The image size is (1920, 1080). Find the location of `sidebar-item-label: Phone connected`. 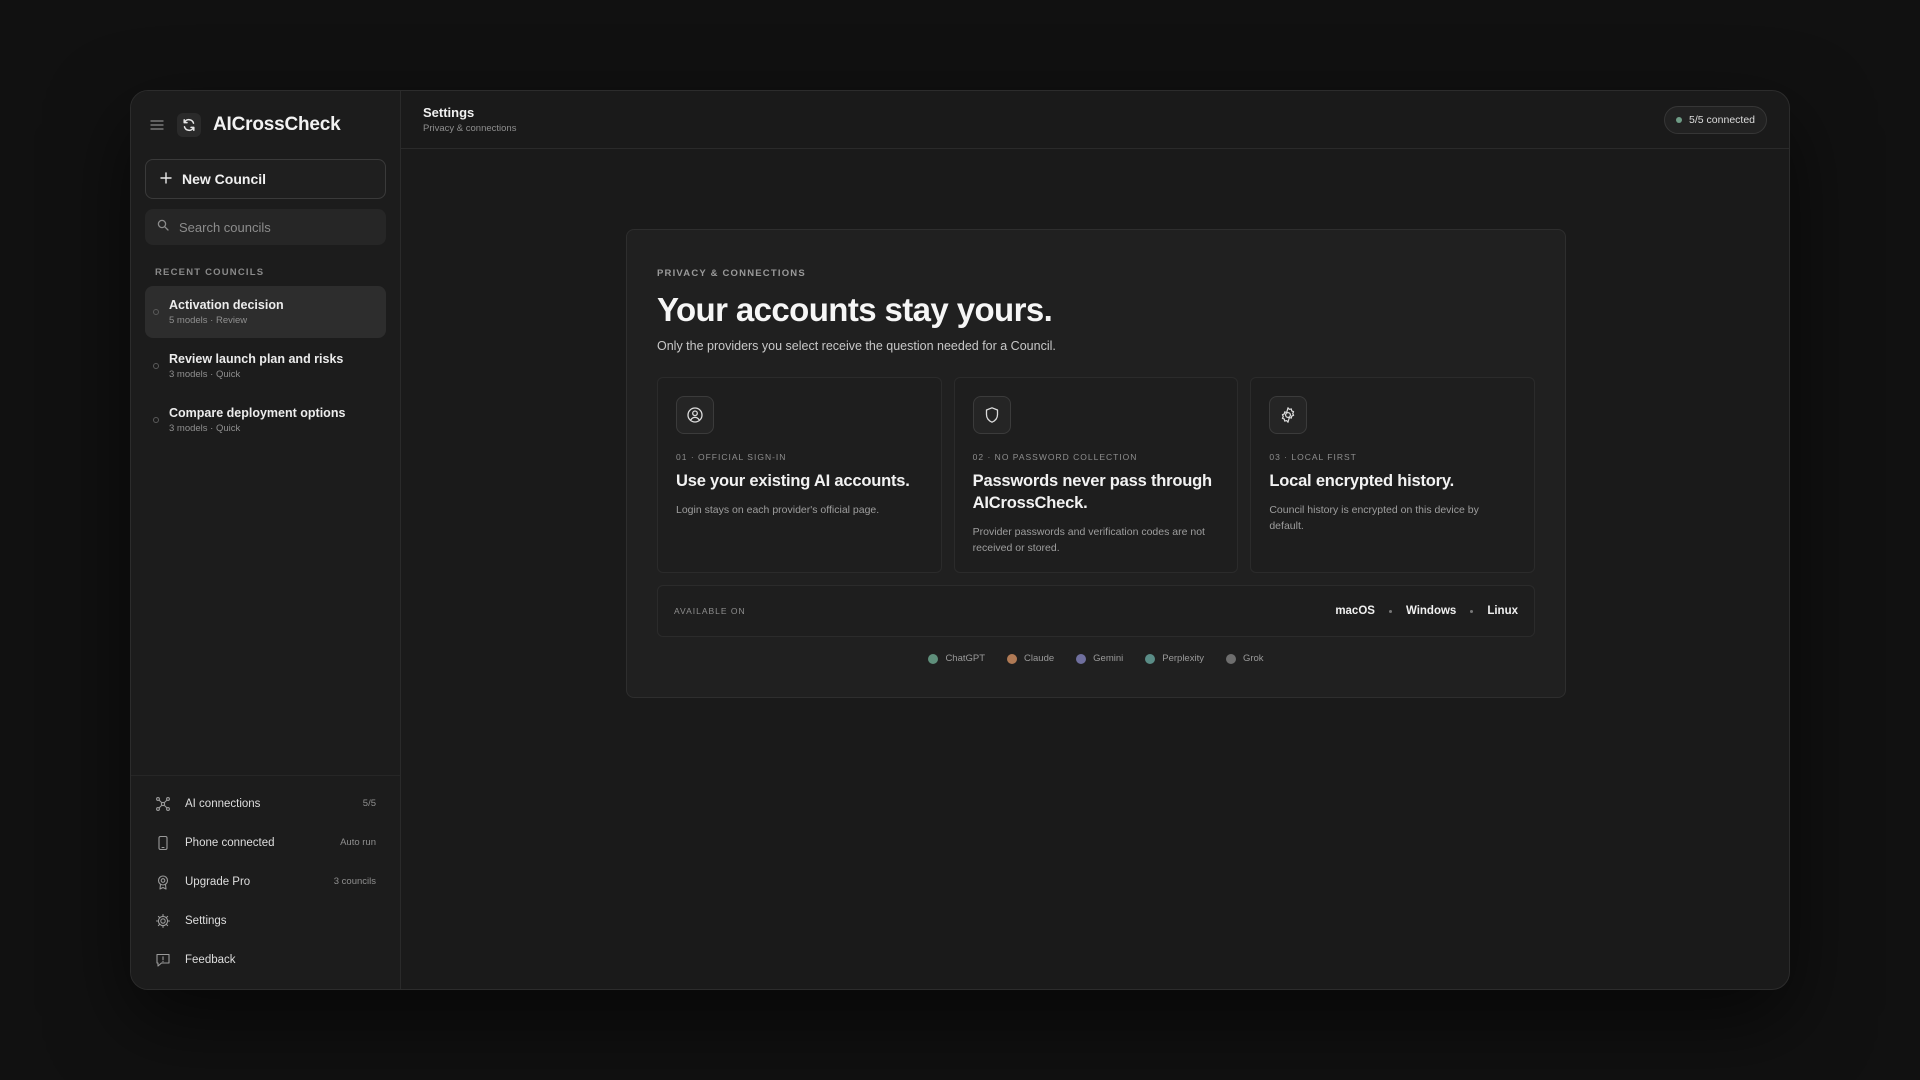

sidebar-item-label: Phone connected is located at coordinates (230, 842).